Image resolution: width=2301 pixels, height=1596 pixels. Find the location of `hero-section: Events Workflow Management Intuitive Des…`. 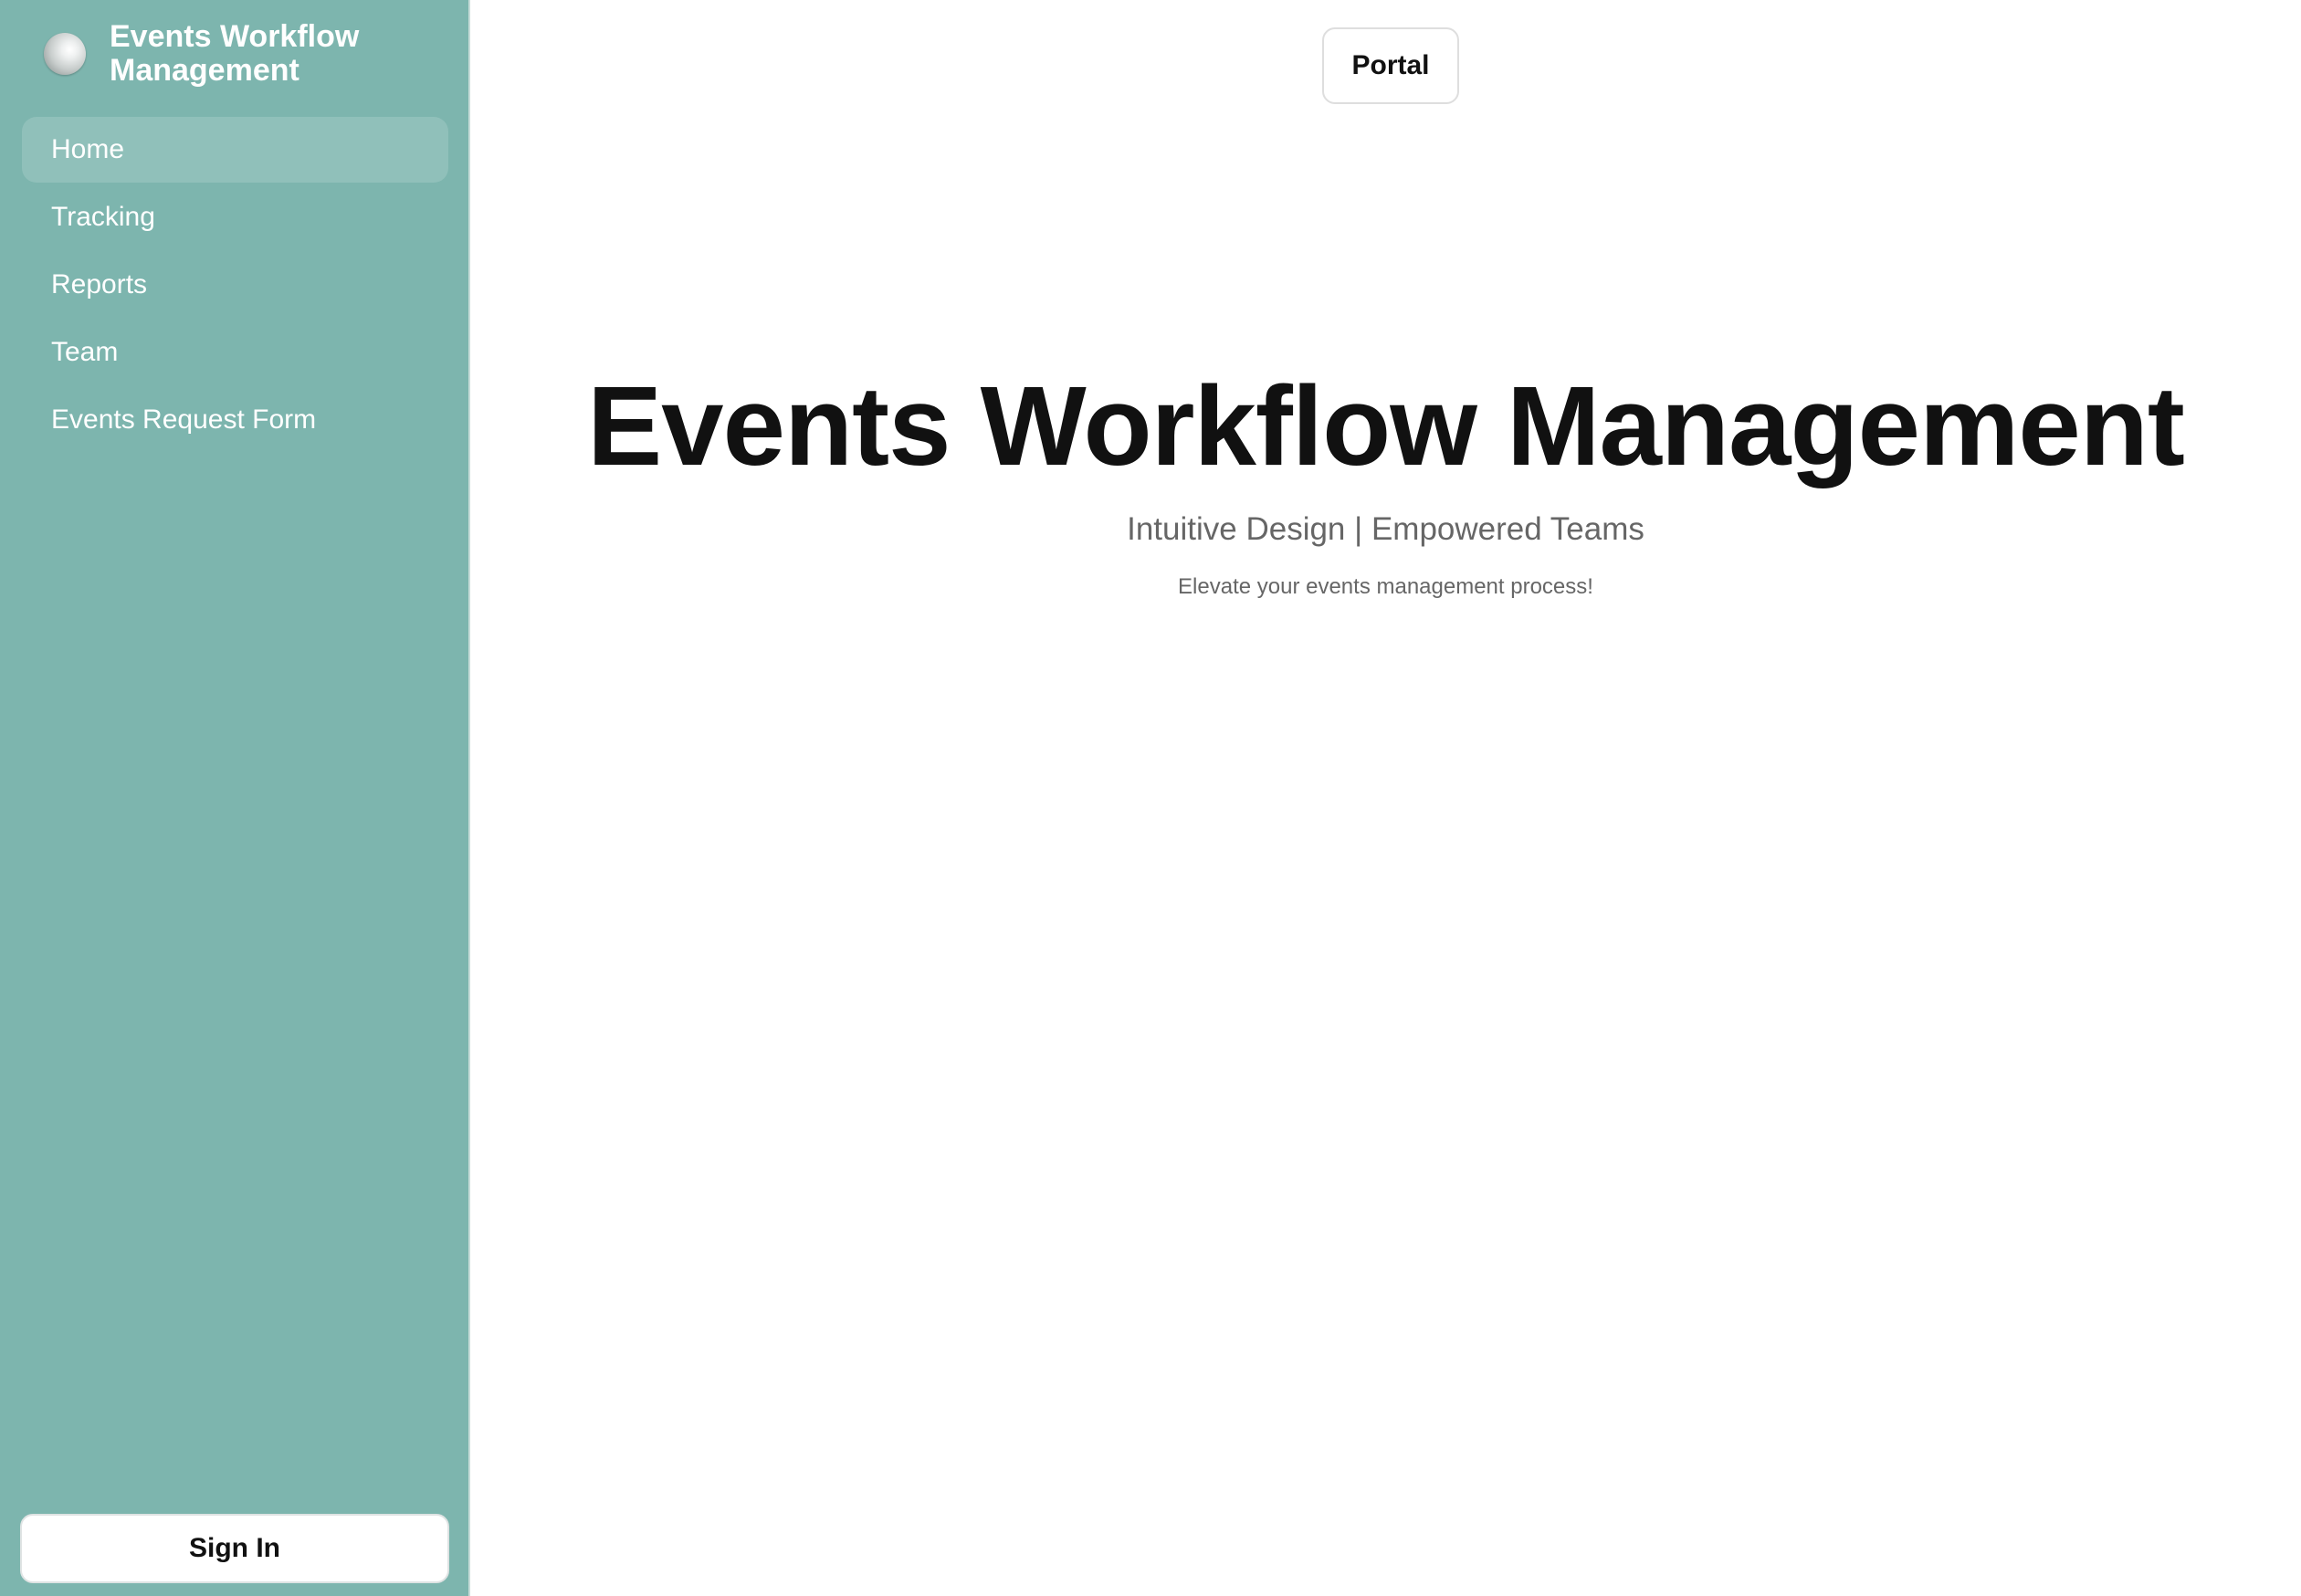

hero-section: Events Workflow Management Intuitive Des… is located at coordinates (1385, 482).